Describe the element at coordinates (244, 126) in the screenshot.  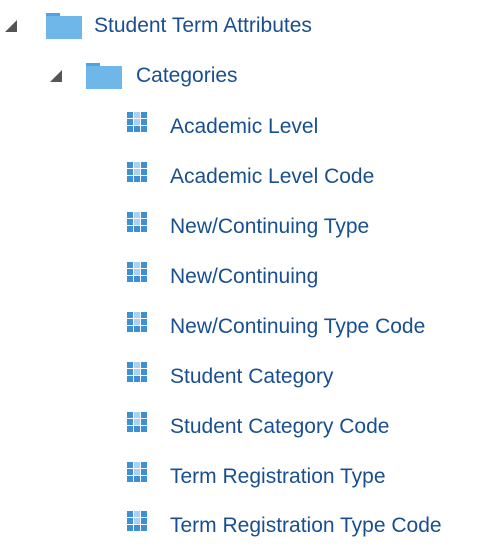
I see `tree-item-label: Academic Level` at that location.